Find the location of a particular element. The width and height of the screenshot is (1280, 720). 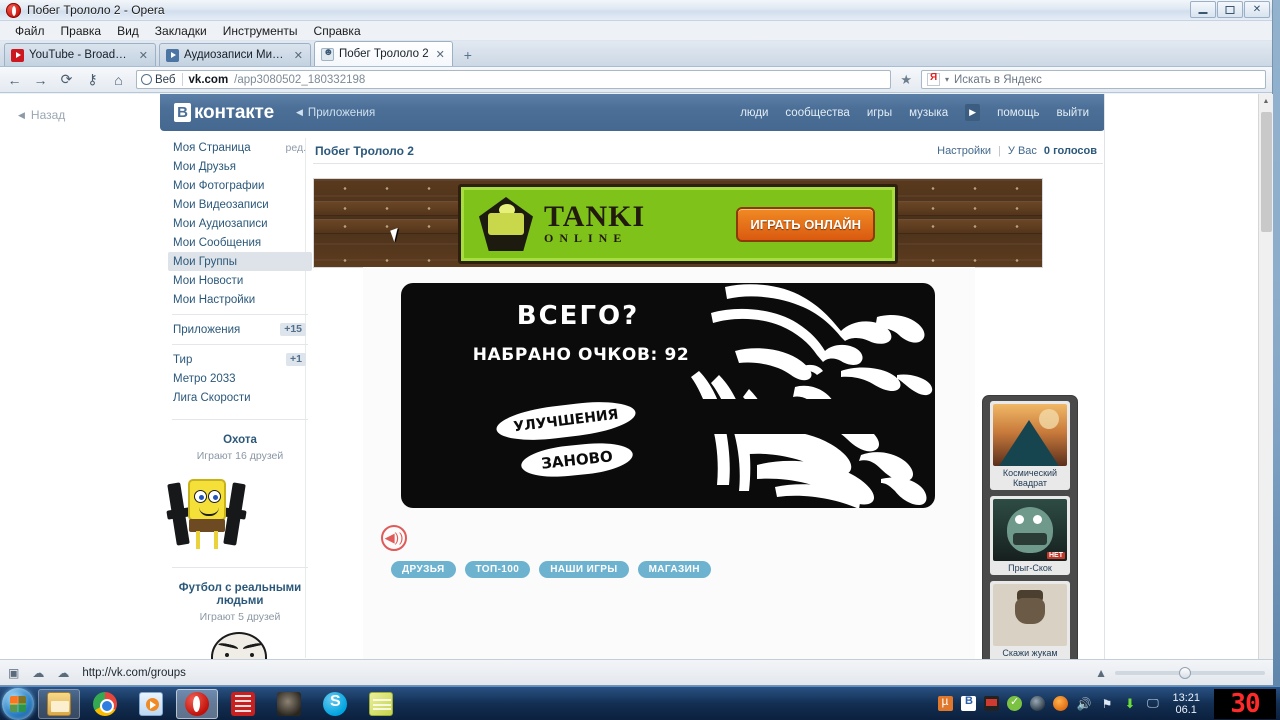

taskbar-item-opera is located at coordinates (197, 703).